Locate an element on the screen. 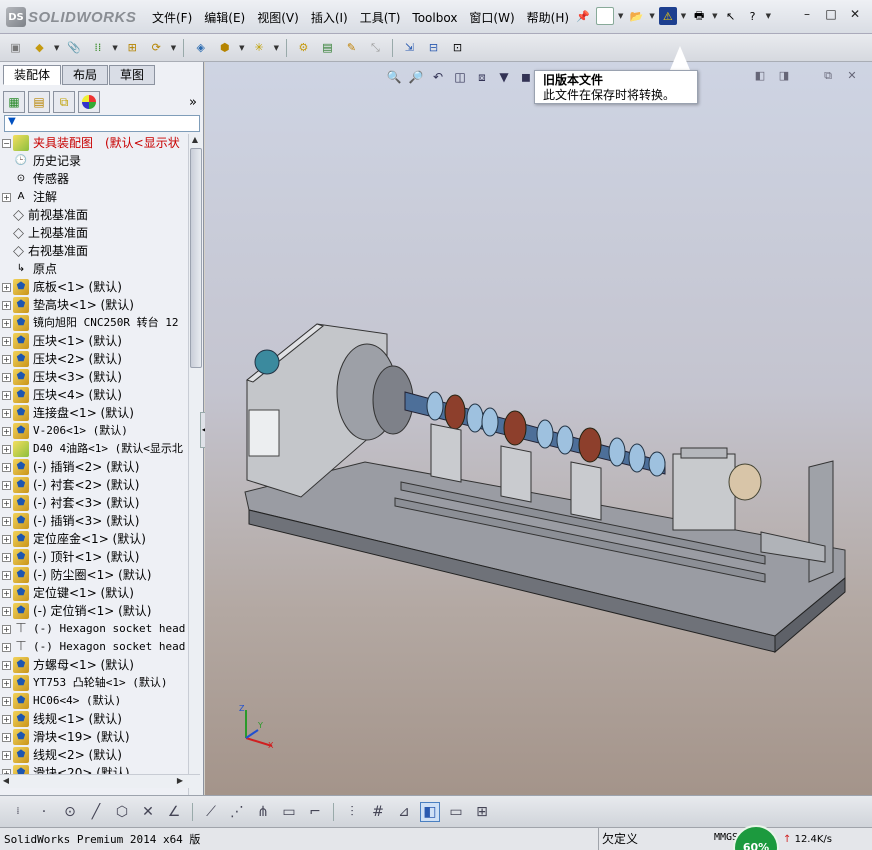 Image resolution: width=872 pixels, height=850 pixels. tree-node: + ⬟ 压块<4> (默认) is located at coordinates (95, 395).